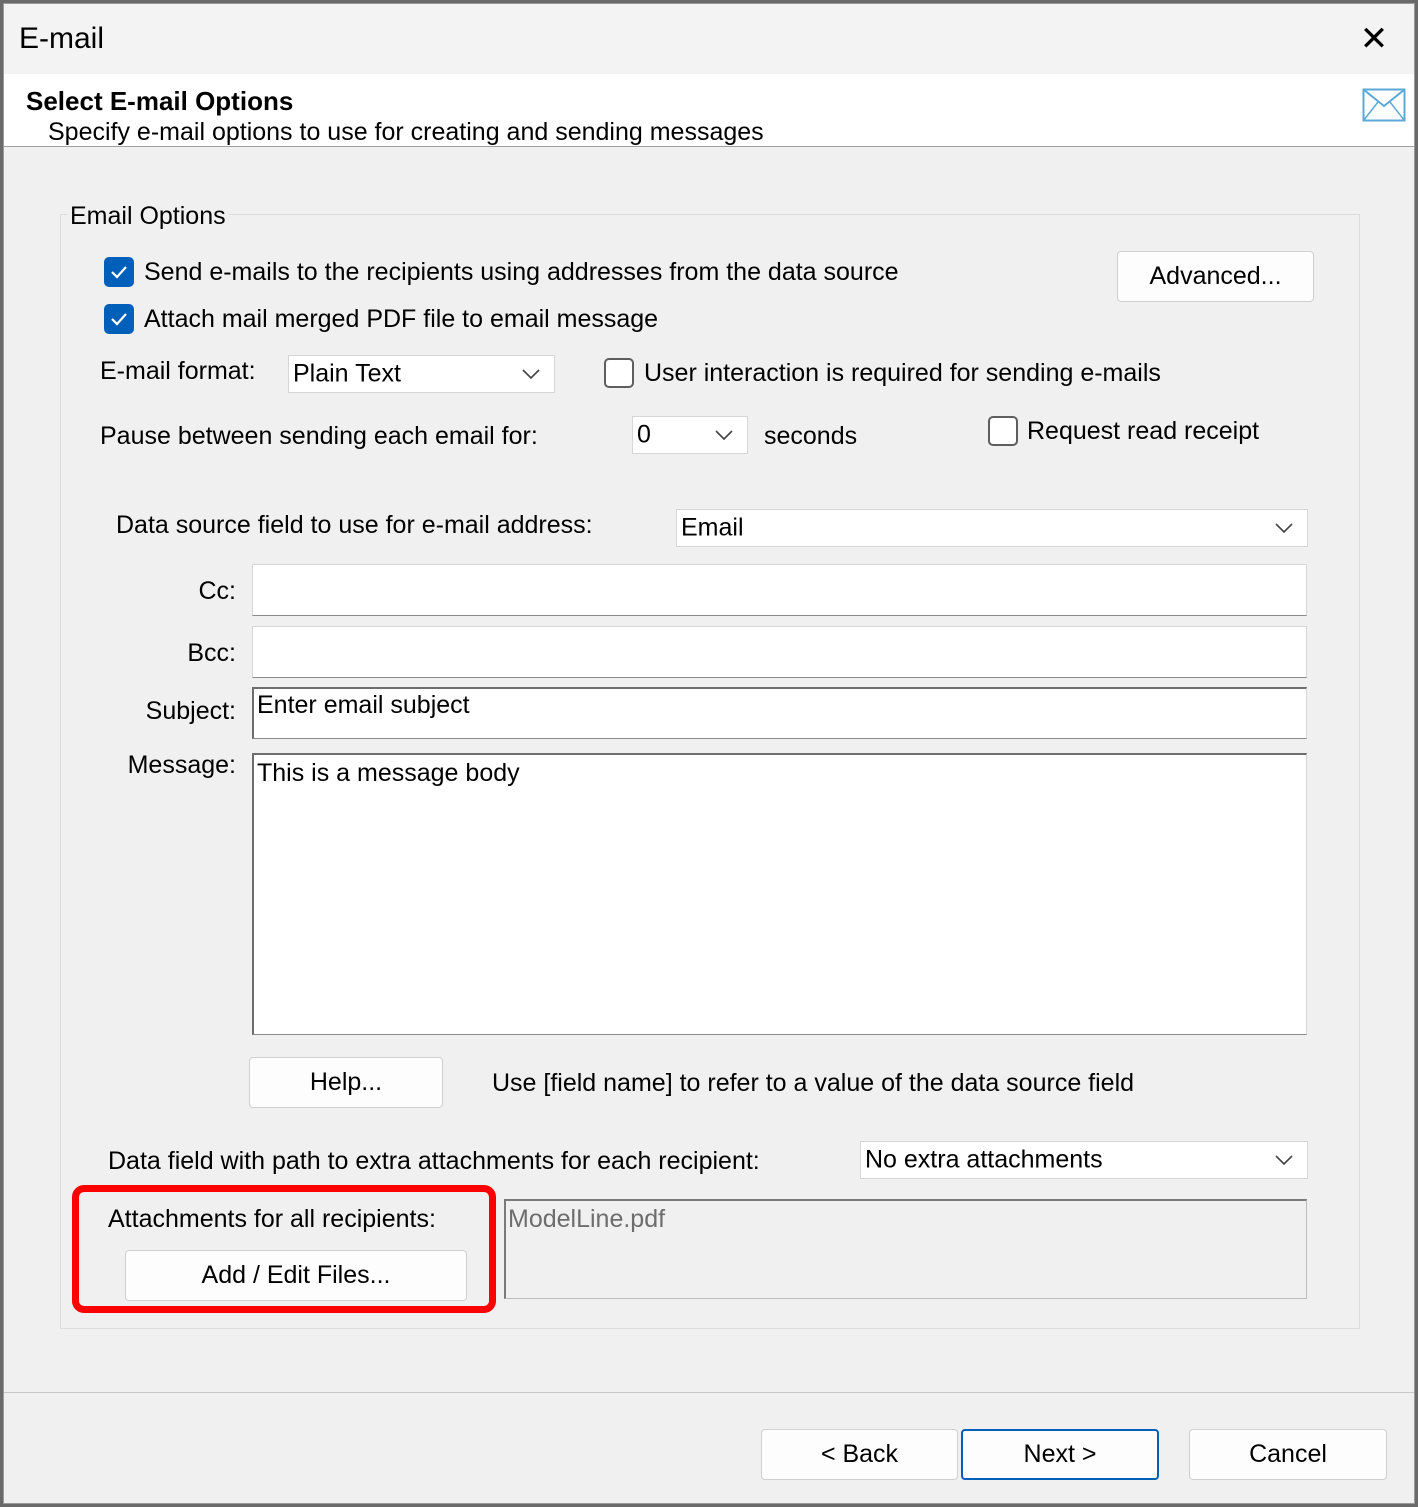 The image size is (1418, 1507). What do you see at coordinates (779, 590) in the screenshot?
I see `cc-input` at bounding box center [779, 590].